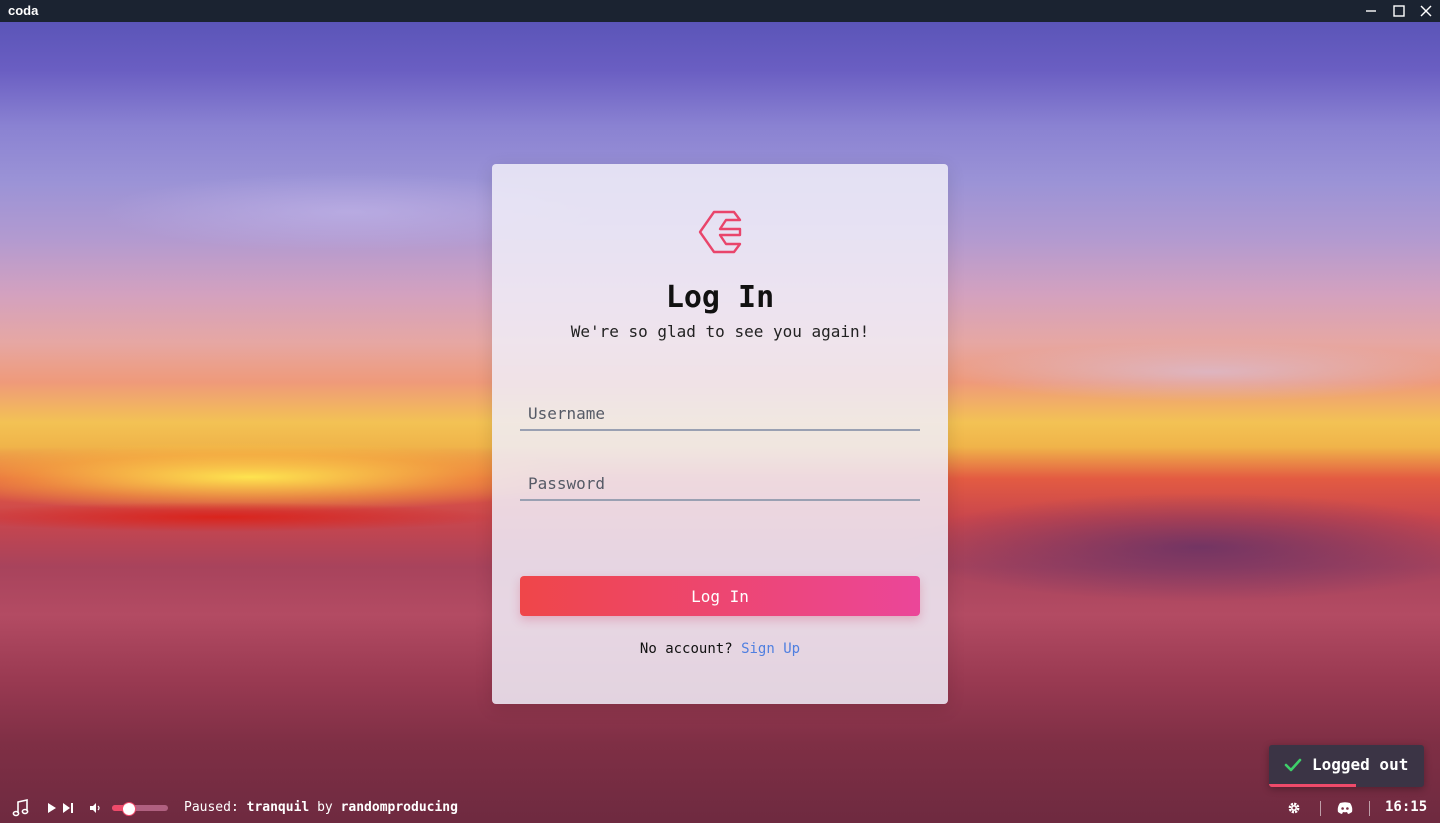 This screenshot has height=823, width=1440. I want to click on maximize-icon, so click(1399, 11).